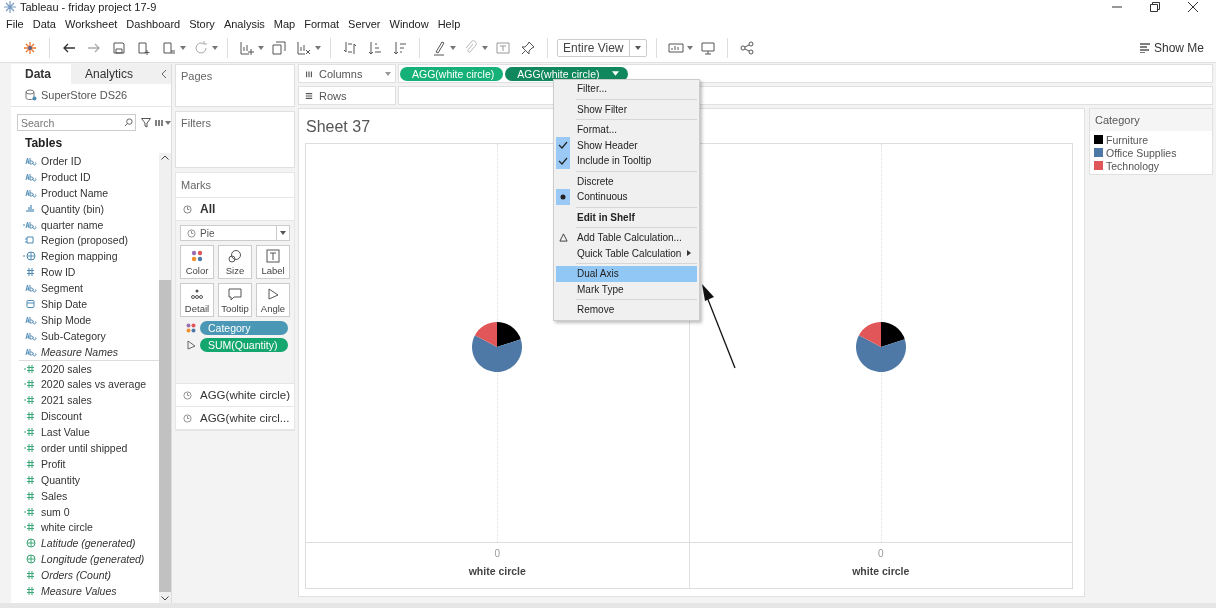 The image size is (1216, 608). What do you see at coordinates (626, 197) in the screenshot?
I see `menu-item: Continuous` at bounding box center [626, 197].